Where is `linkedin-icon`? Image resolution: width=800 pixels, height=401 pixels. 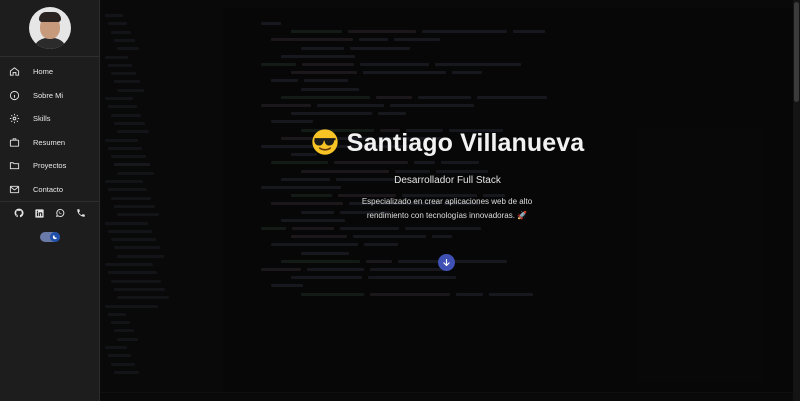
linkedin-icon is located at coordinates (39, 213).